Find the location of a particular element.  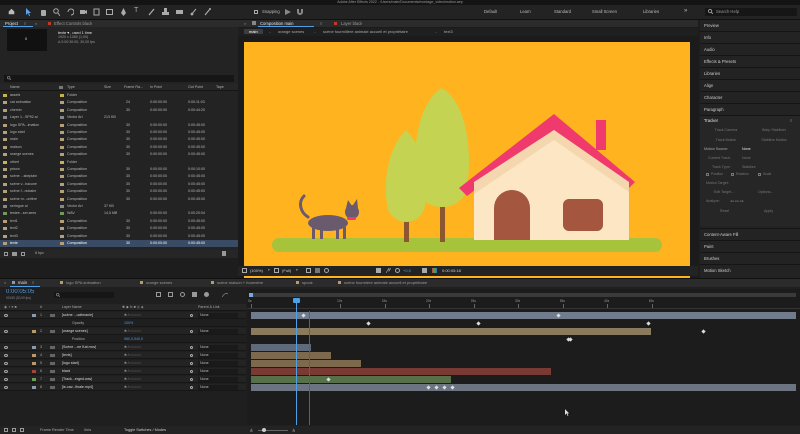

clone-stamp-tool-icon is located at coordinates (165, 12).